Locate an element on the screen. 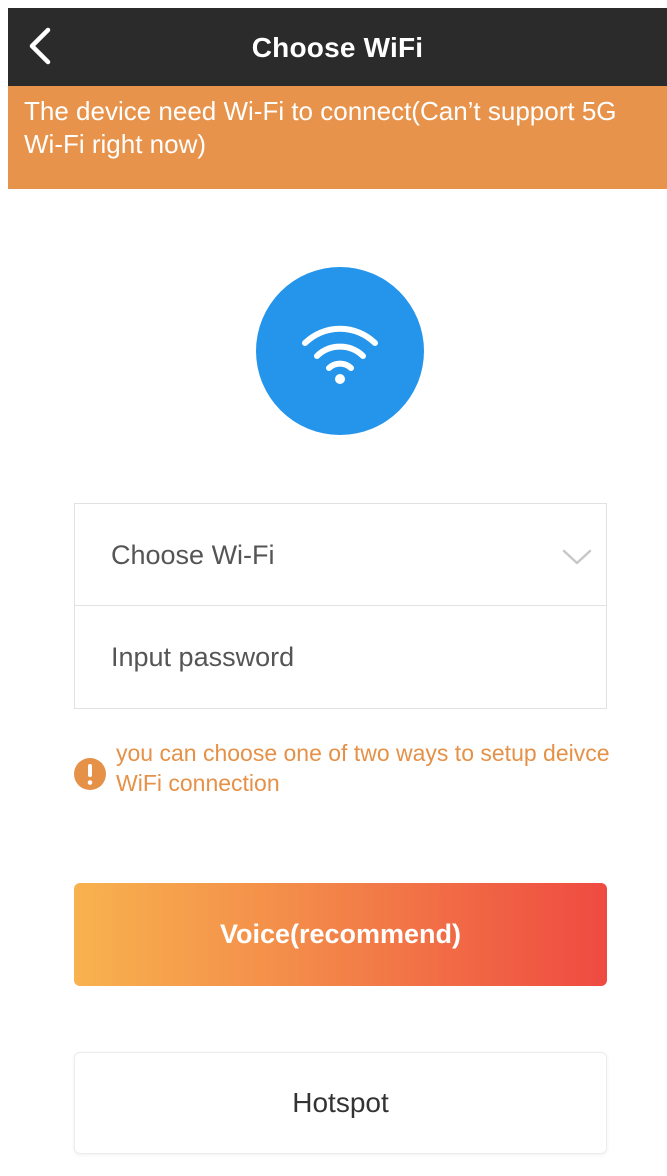 This screenshot has height=1176, width=667. wifi-badge is located at coordinates (340, 351).